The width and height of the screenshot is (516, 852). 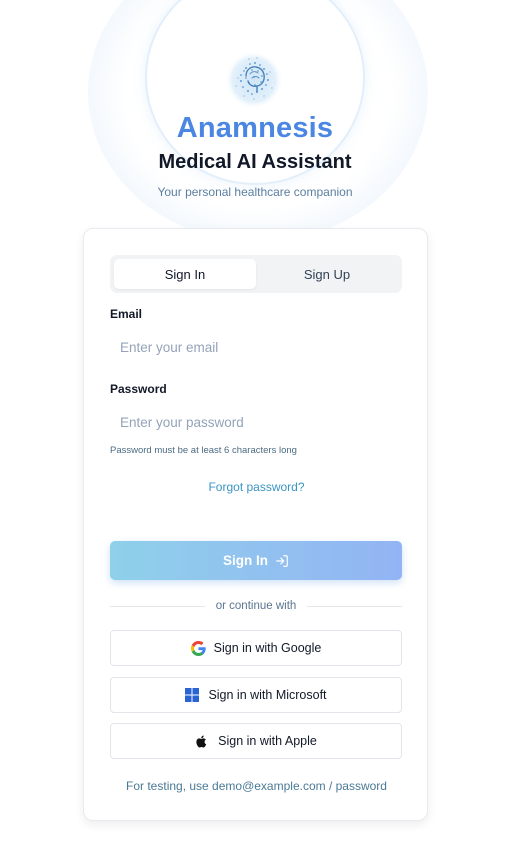 What do you see at coordinates (256, 347) in the screenshot?
I see `email-input` at bounding box center [256, 347].